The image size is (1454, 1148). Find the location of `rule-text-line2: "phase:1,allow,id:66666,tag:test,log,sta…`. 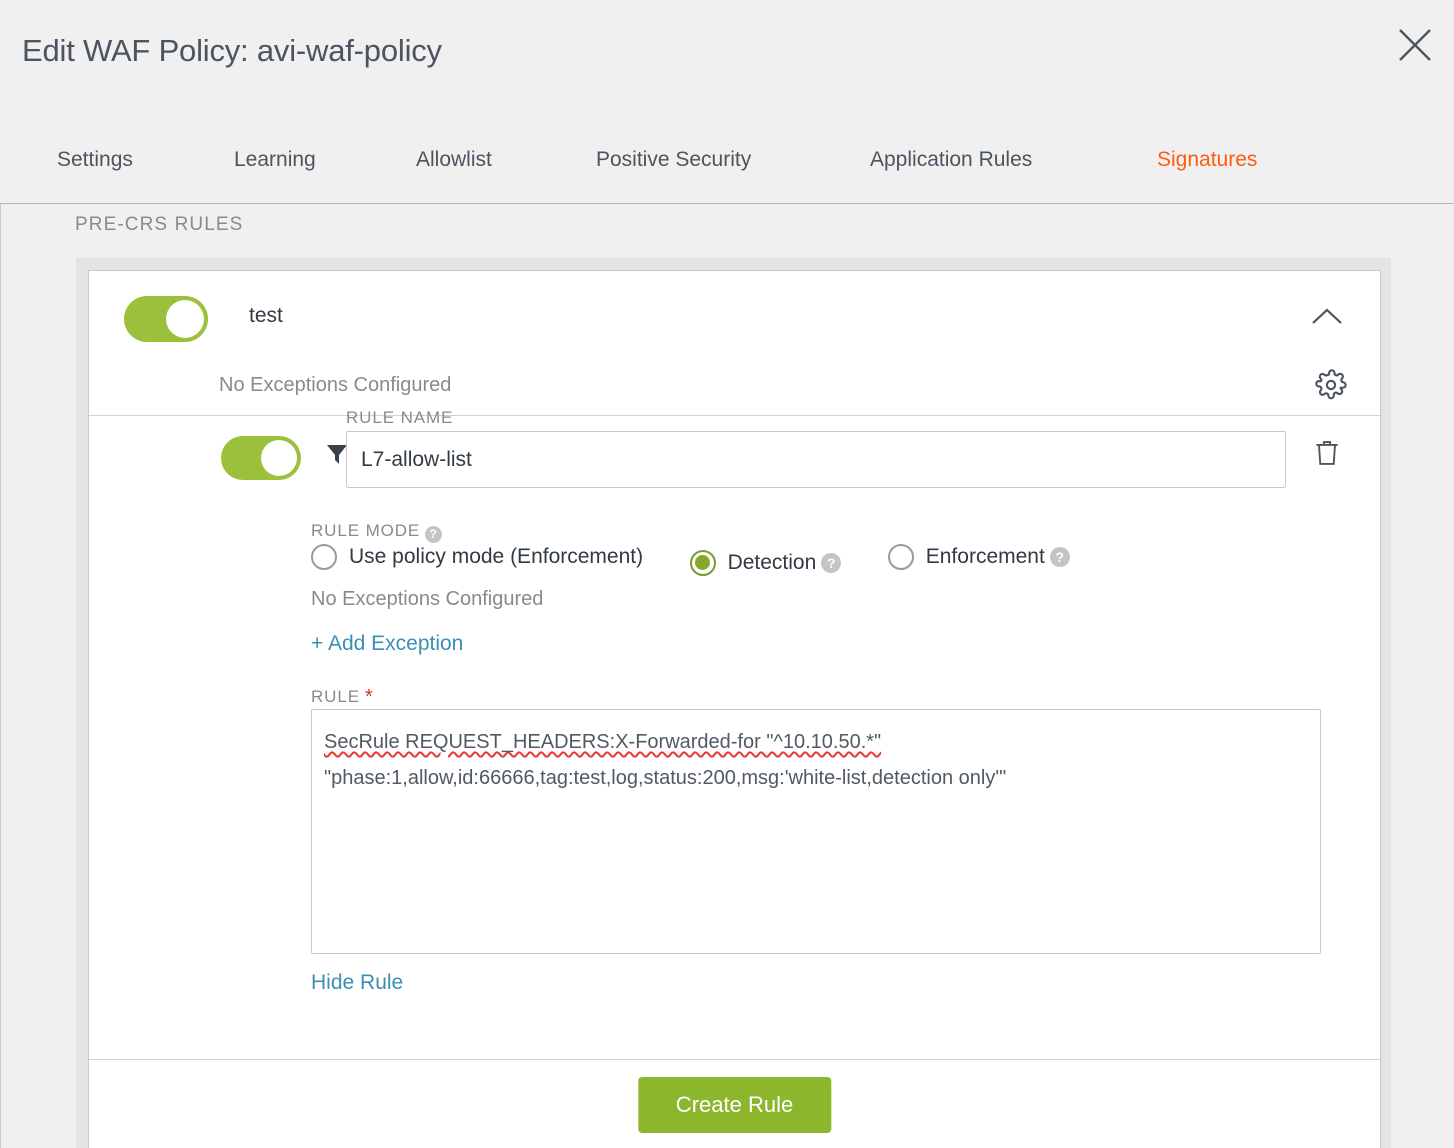

rule-text-line2: "phase:1,allow,id:66666,tag:test,log,sta… is located at coordinates (665, 778).